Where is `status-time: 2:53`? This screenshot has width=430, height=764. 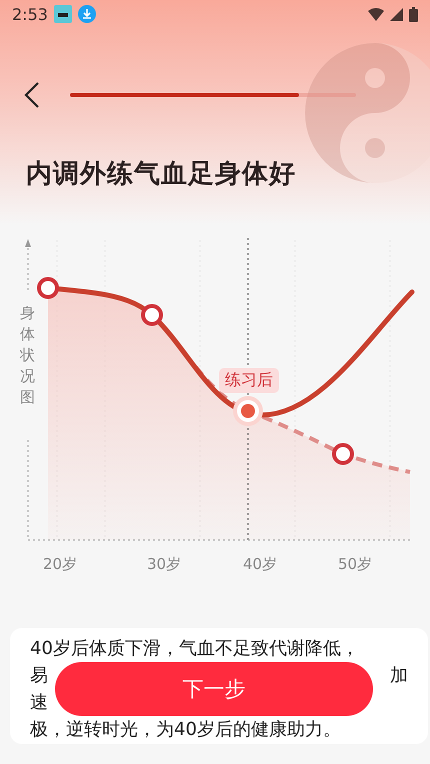 status-time: 2:53 is located at coordinates (30, 14).